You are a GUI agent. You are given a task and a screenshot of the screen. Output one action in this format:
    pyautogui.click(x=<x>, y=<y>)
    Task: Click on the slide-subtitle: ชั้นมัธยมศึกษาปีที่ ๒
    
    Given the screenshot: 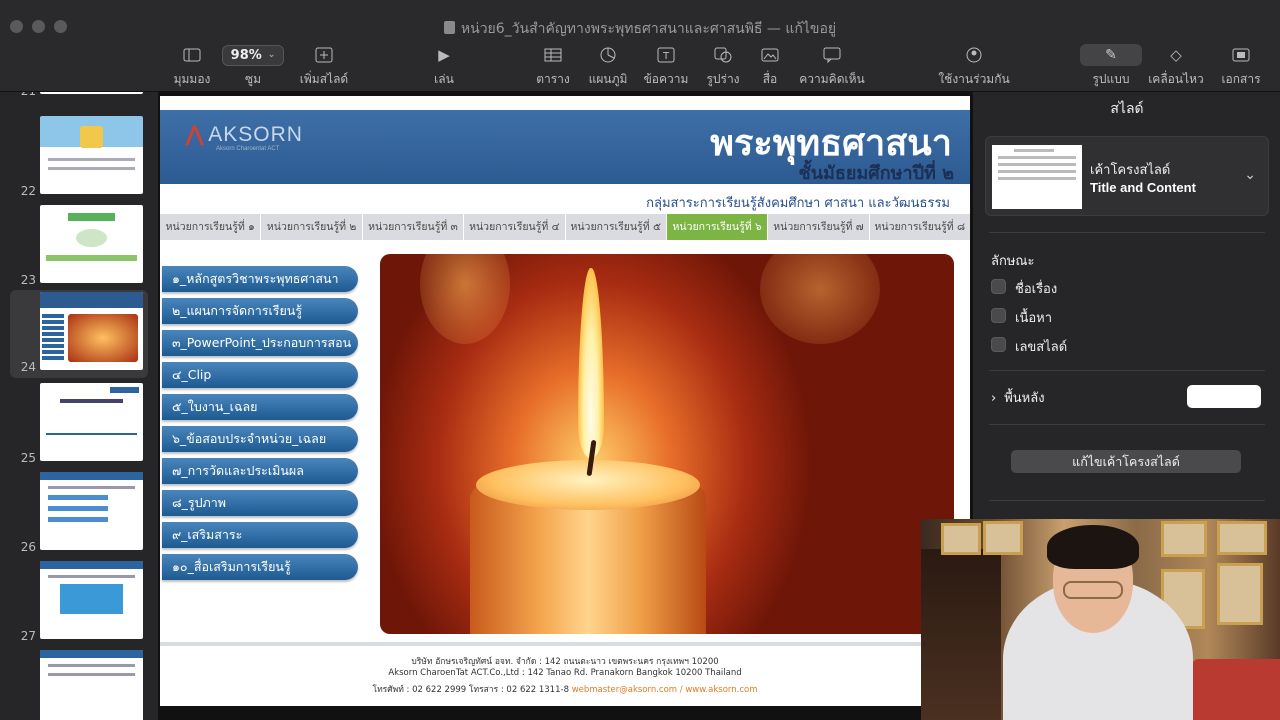 What is the action you would take?
    pyautogui.click(x=876, y=173)
    